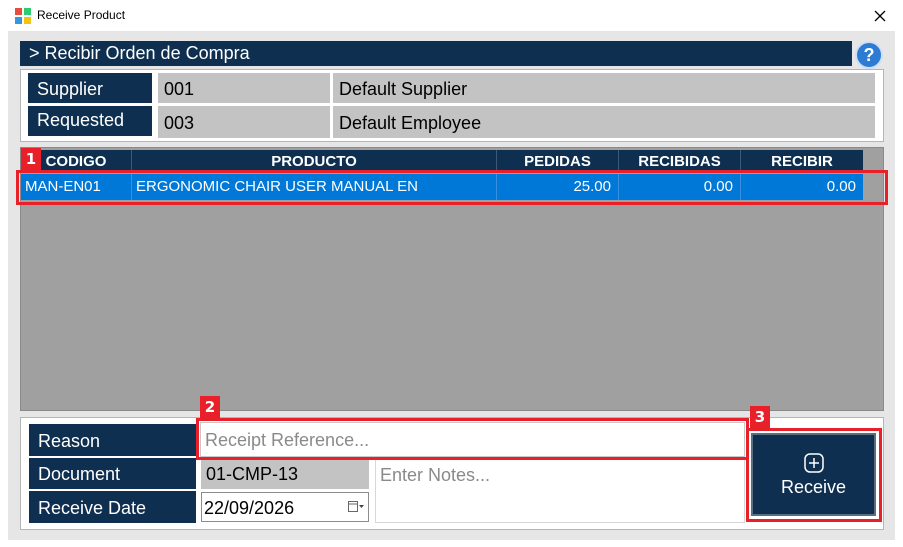 The image size is (903, 547). What do you see at coordinates (436, 53) in the screenshot?
I see `page-title: > Recibir Orden de Compra` at bounding box center [436, 53].